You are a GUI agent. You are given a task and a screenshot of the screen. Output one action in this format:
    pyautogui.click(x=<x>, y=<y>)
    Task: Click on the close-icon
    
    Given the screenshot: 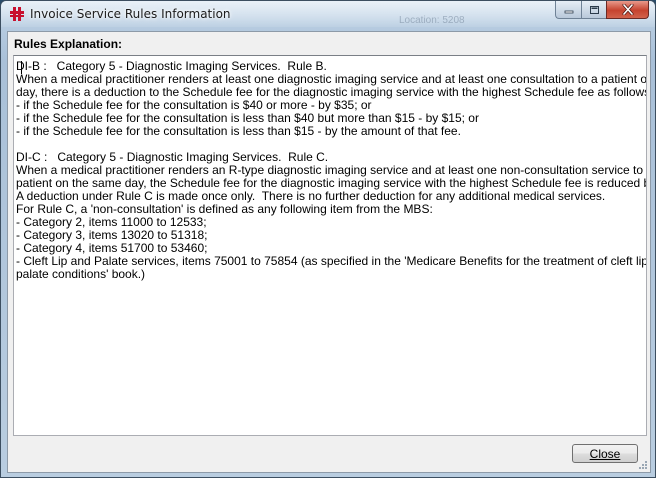 What is the action you would take?
    pyautogui.click(x=627, y=9)
    